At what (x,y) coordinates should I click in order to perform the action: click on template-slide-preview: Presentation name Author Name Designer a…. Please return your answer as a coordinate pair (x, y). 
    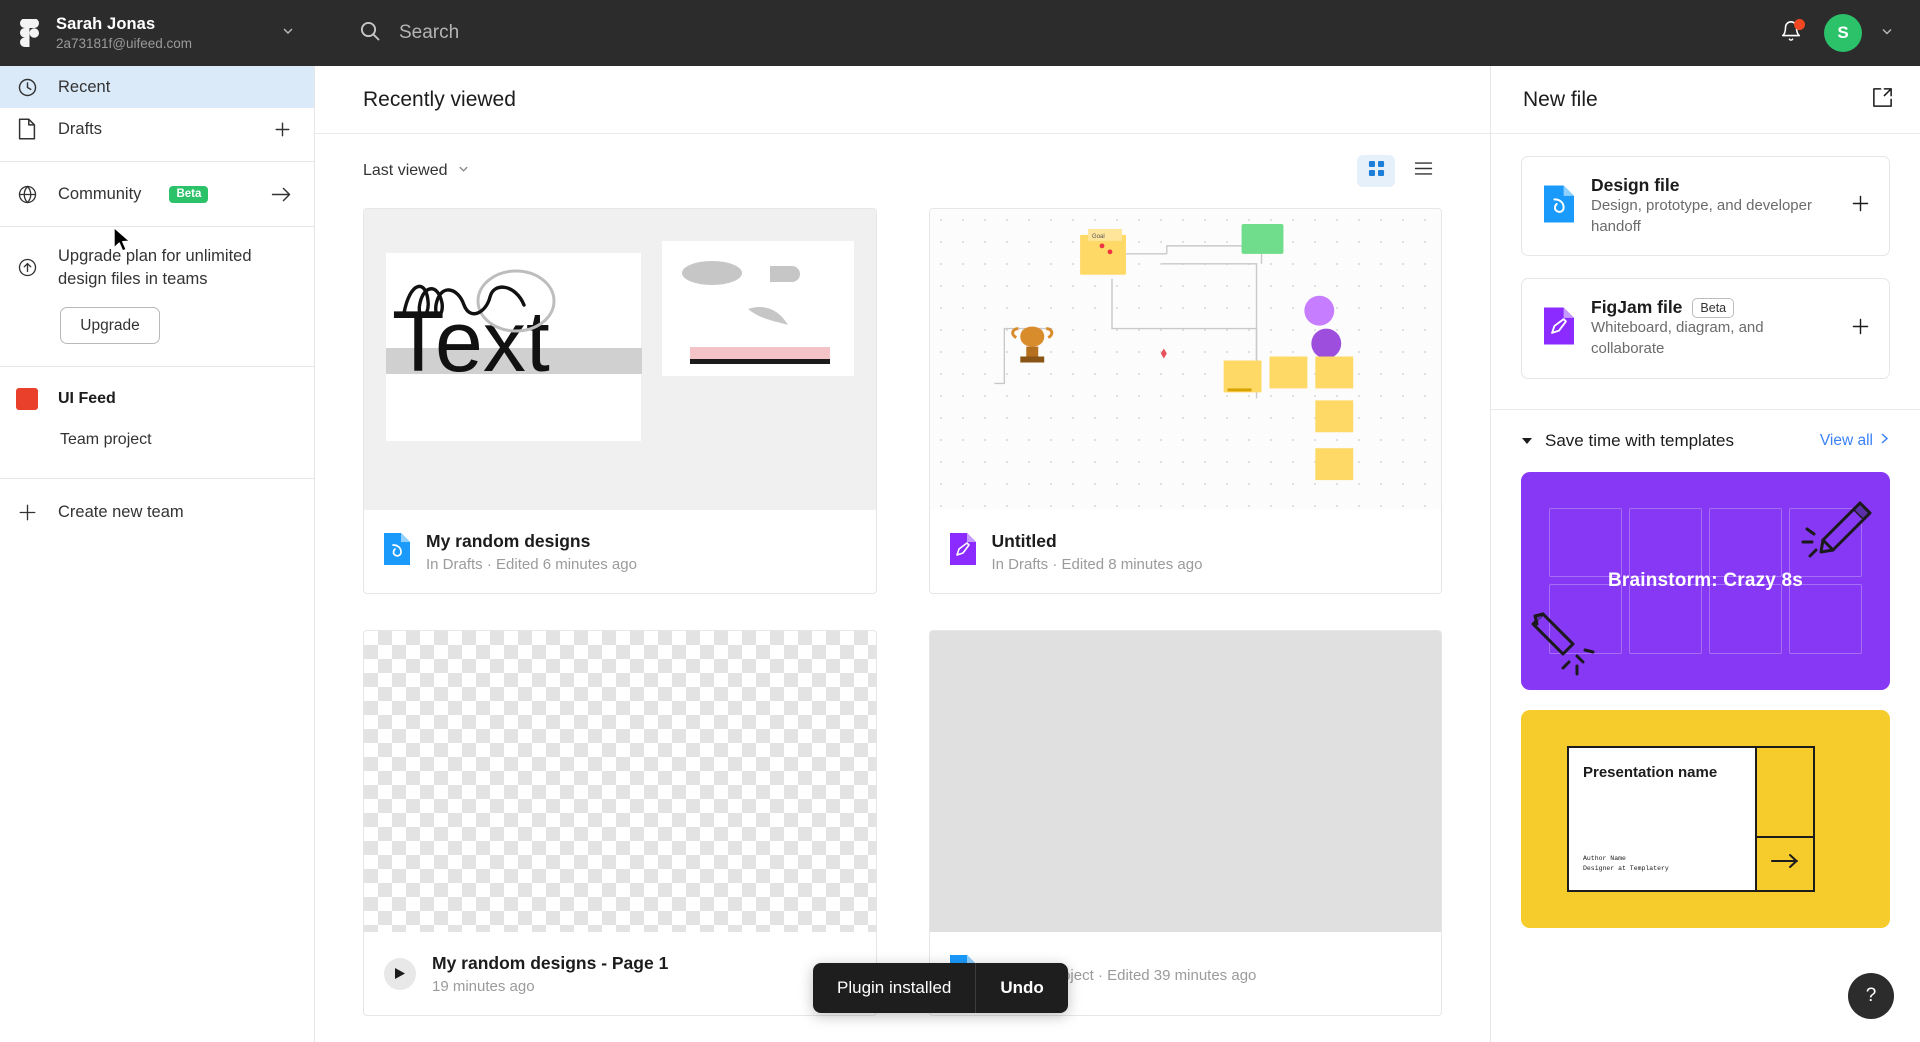
    Looking at the image, I should click on (1662, 818).